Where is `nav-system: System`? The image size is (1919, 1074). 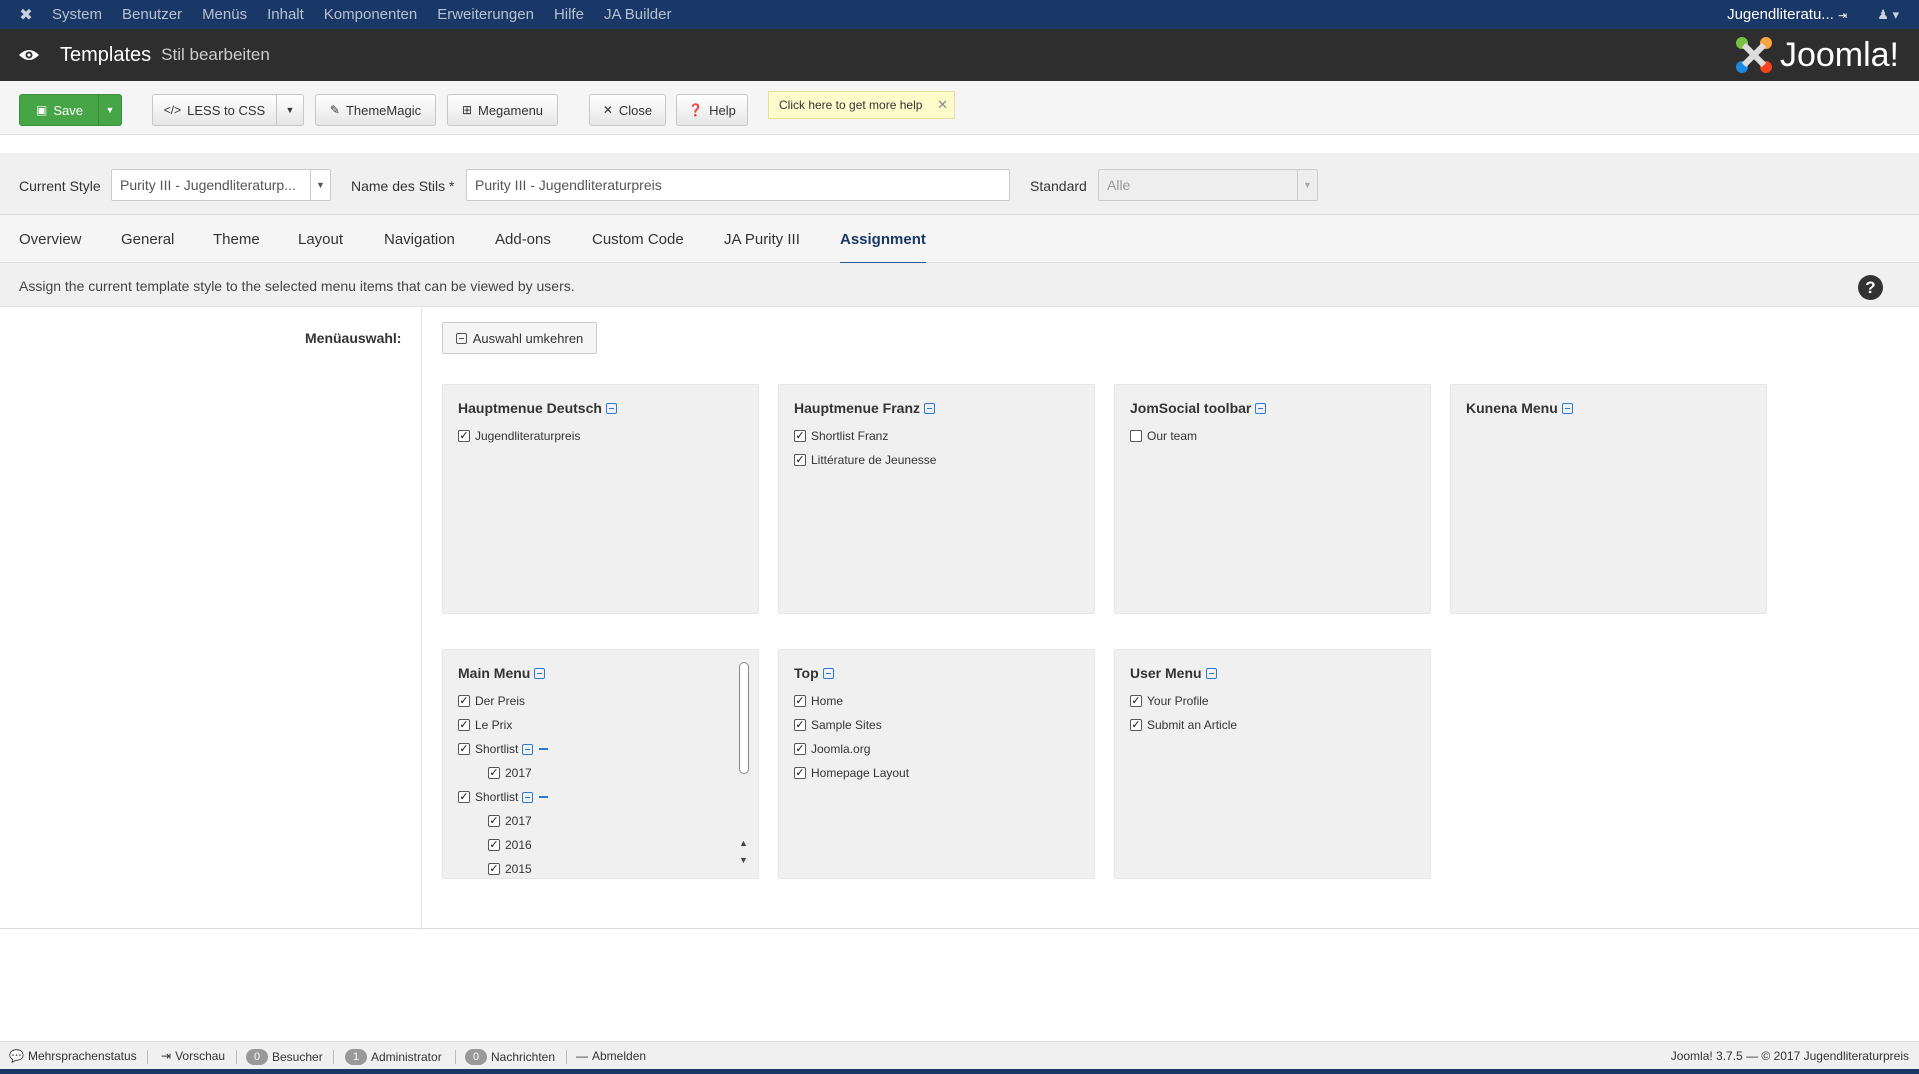
nav-system: System is located at coordinates (77, 14).